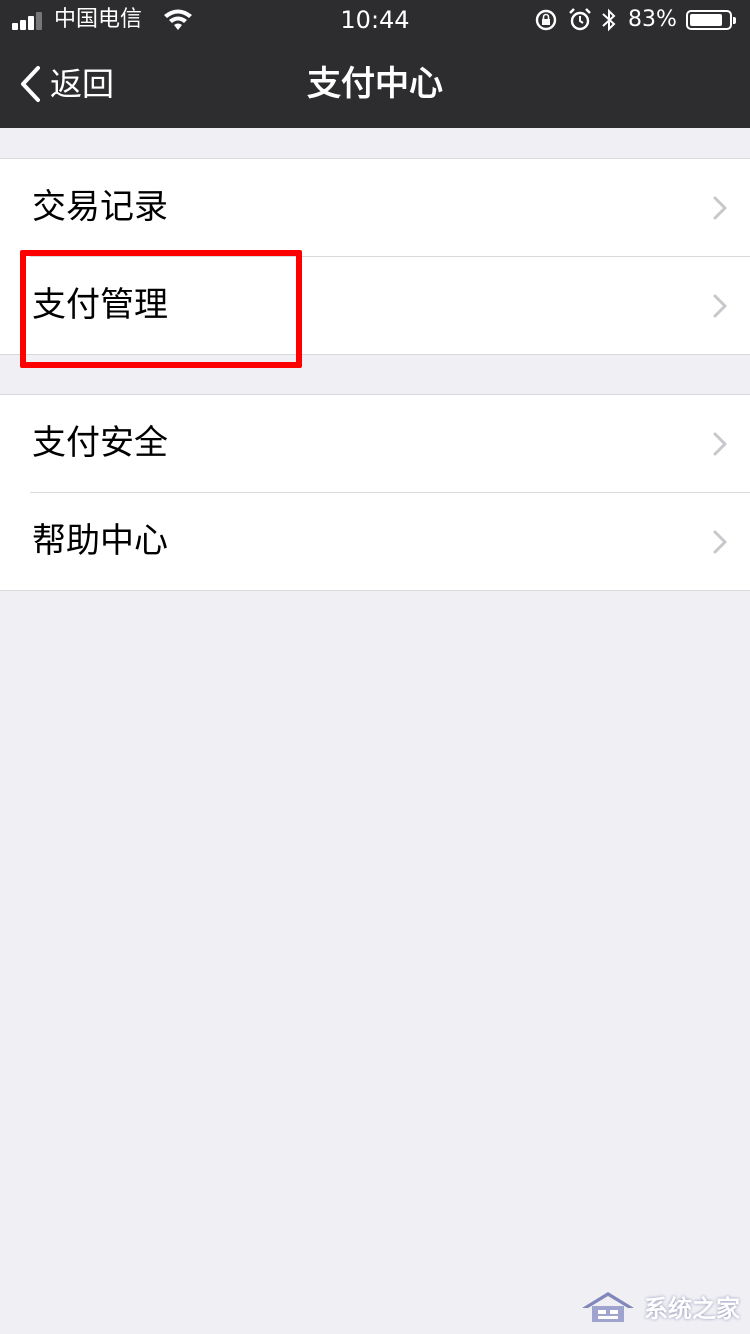 Image resolution: width=750 pixels, height=1334 pixels. What do you see at coordinates (100, 541) in the screenshot?
I see `list-item-label: 帮助中心` at bounding box center [100, 541].